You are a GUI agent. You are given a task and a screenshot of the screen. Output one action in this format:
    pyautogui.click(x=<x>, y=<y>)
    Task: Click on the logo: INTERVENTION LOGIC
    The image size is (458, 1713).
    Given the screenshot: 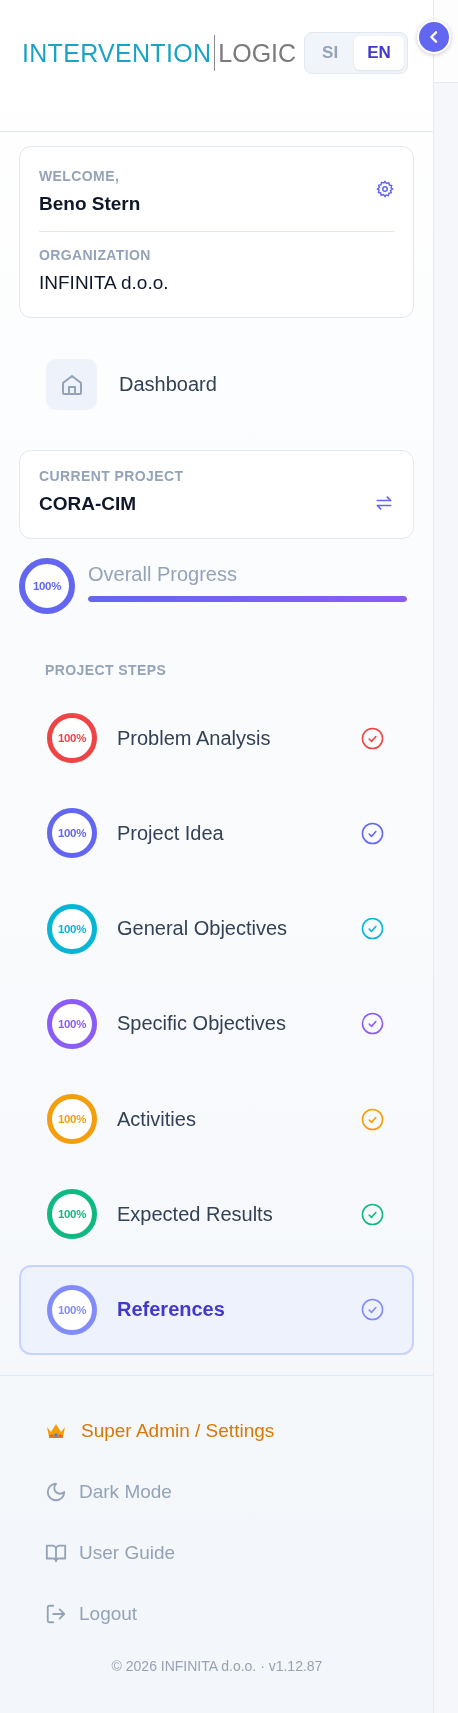 What is the action you would take?
    pyautogui.click(x=159, y=53)
    